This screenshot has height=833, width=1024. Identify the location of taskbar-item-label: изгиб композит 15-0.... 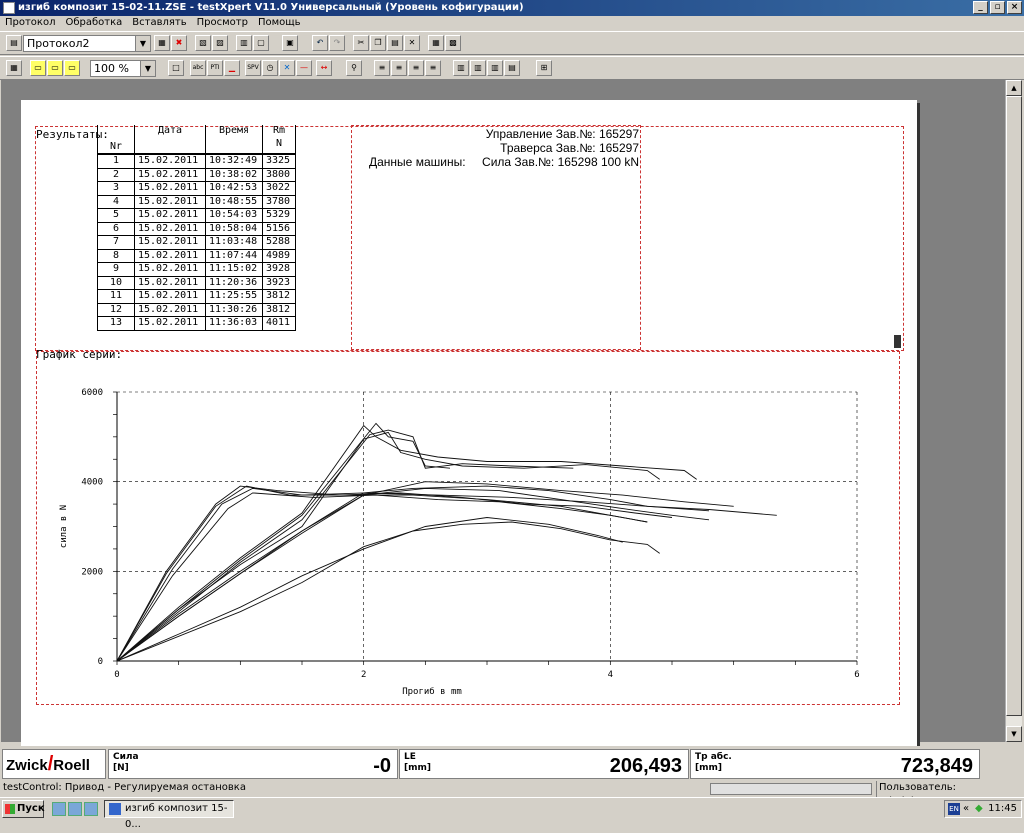
(176, 816).